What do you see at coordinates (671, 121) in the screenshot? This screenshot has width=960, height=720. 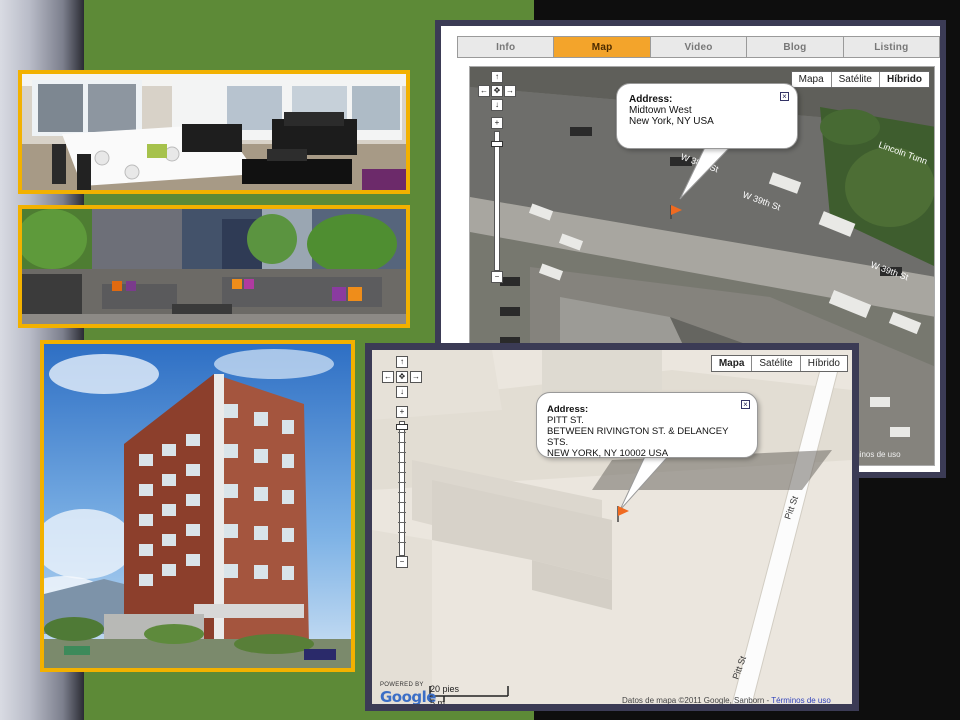 I see `info-window-line: New York, NY USA` at bounding box center [671, 121].